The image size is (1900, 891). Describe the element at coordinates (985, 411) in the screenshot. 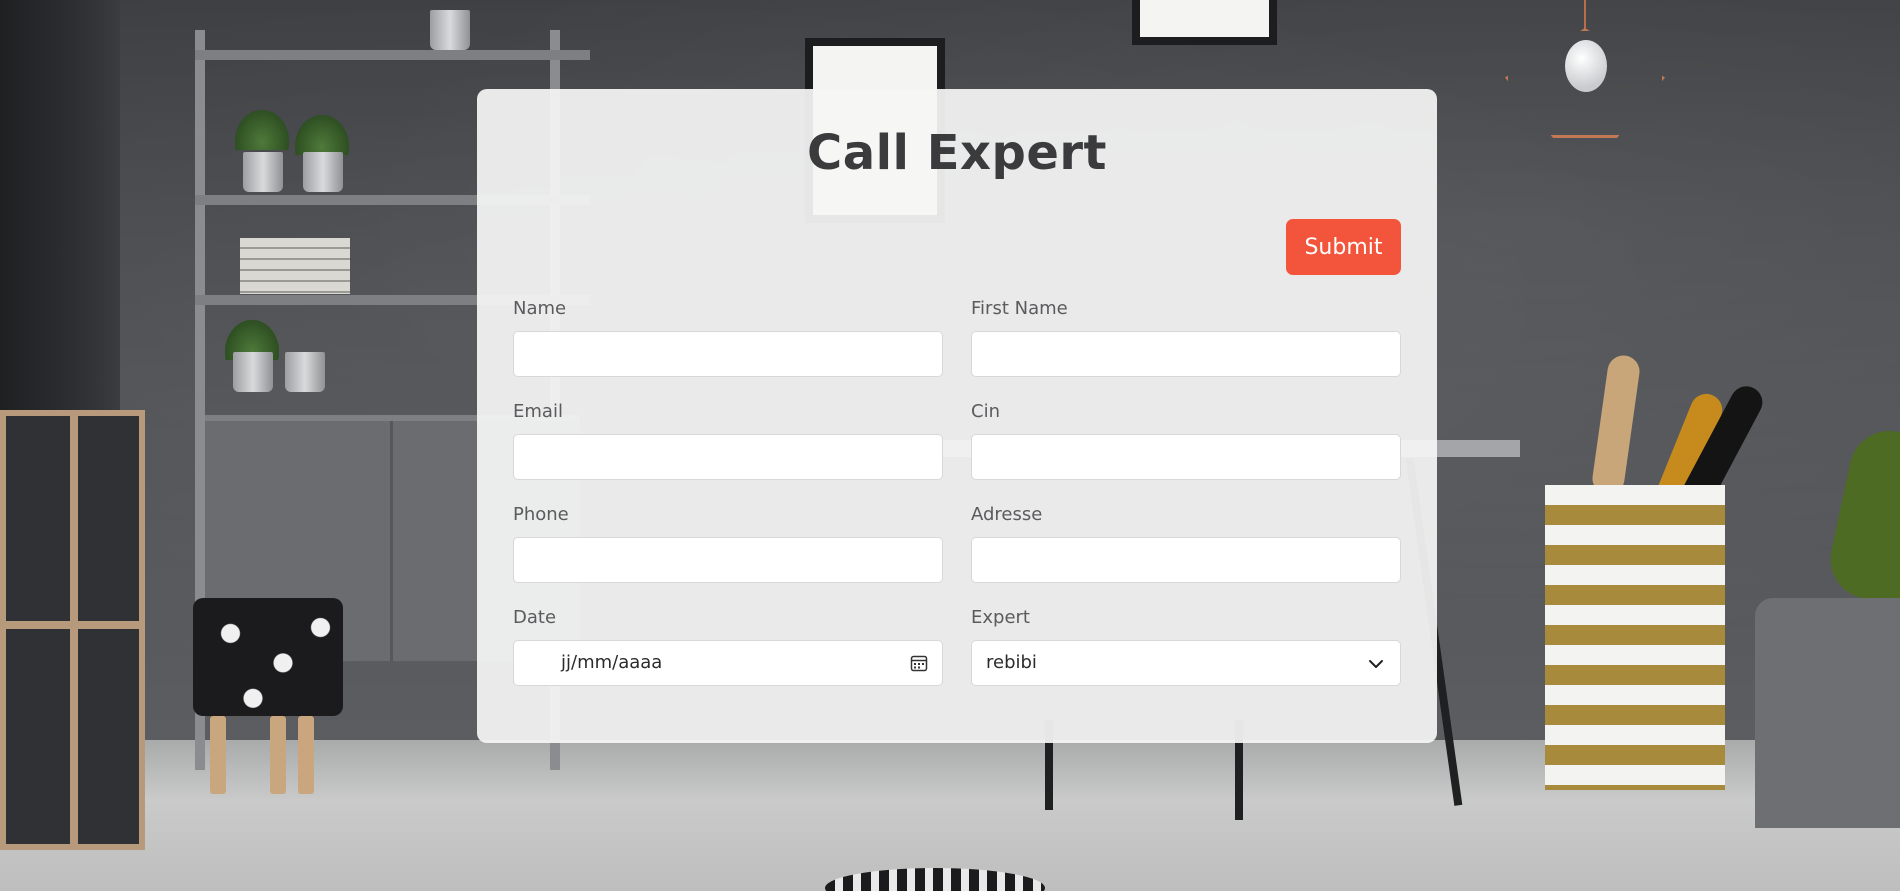

I see `cin-label: Cin` at that location.